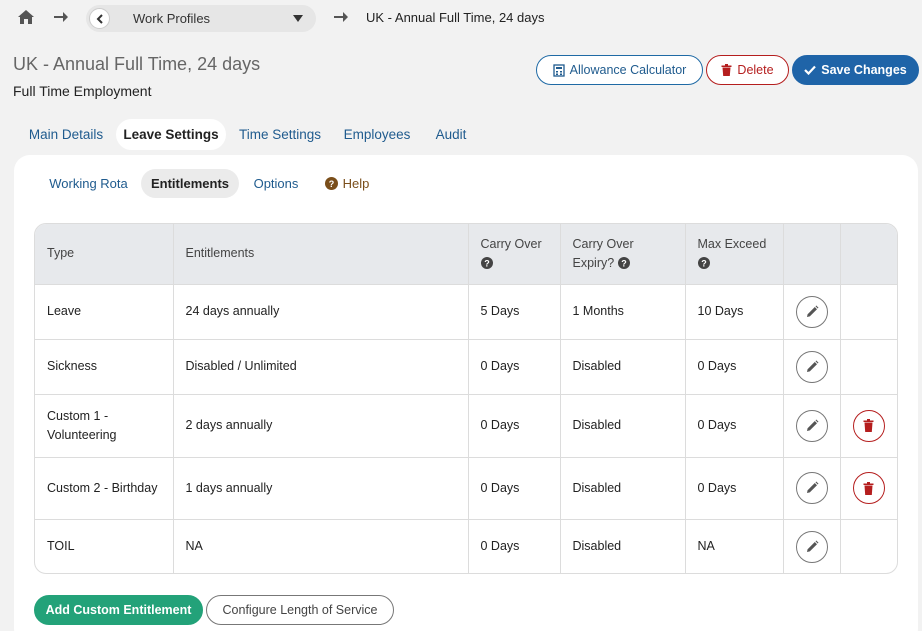  What do you see at coordinates (514, 311) in the screenshot?
I see `cell-carry-over: 5 Days` at bounding box center [514, 311].